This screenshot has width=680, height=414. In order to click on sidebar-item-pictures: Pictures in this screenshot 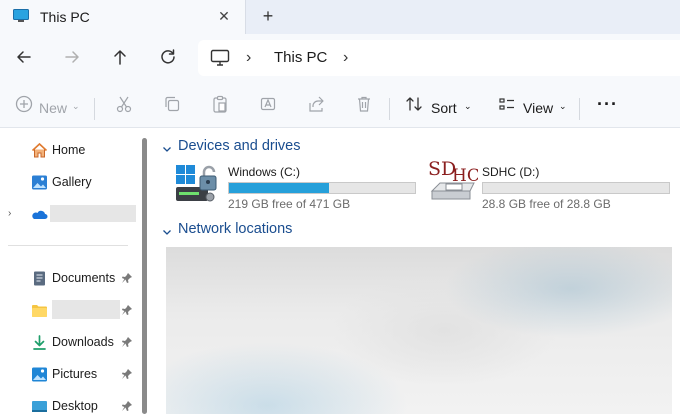, I will do `click(70, 374)`.